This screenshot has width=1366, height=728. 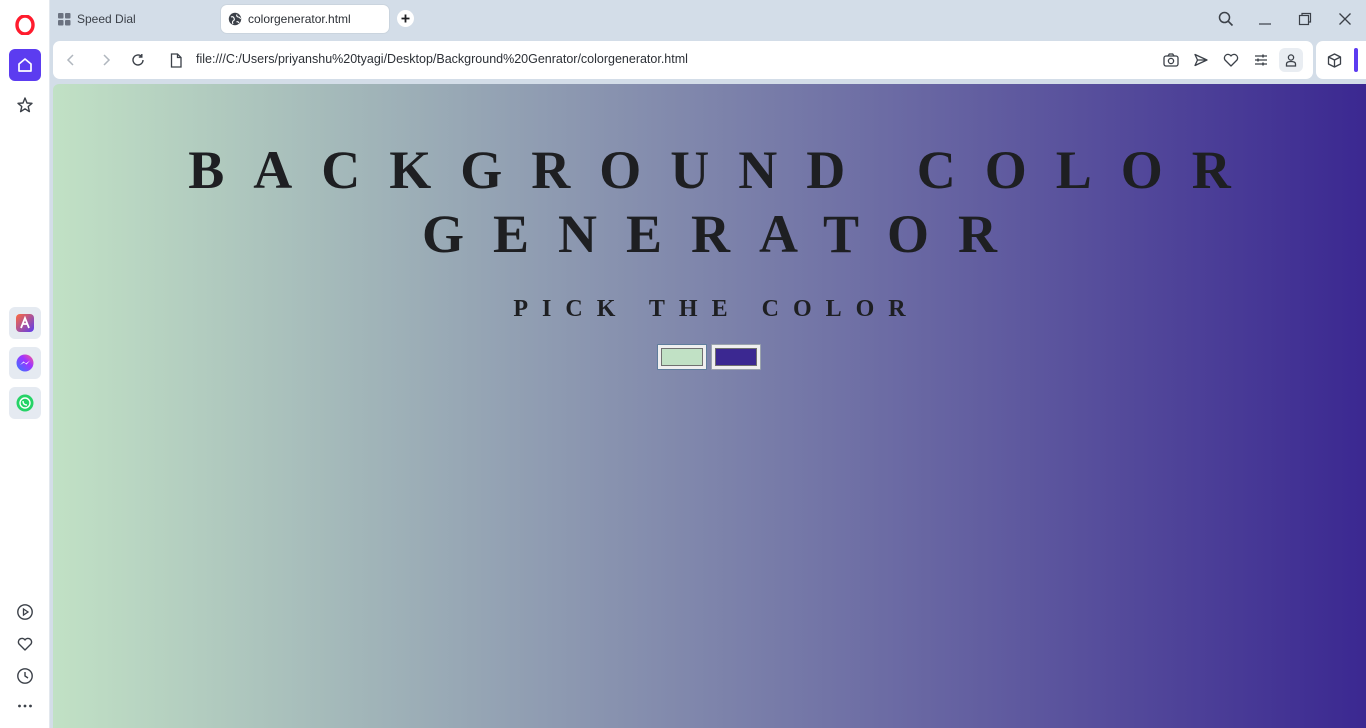 I want to click on forward-icon, so click(x=107, y=60).